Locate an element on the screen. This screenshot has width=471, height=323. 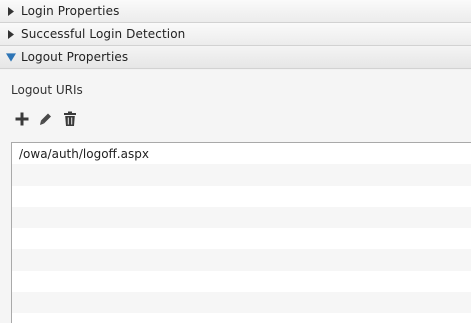
plus-icon is located at coordinates (22, 120).